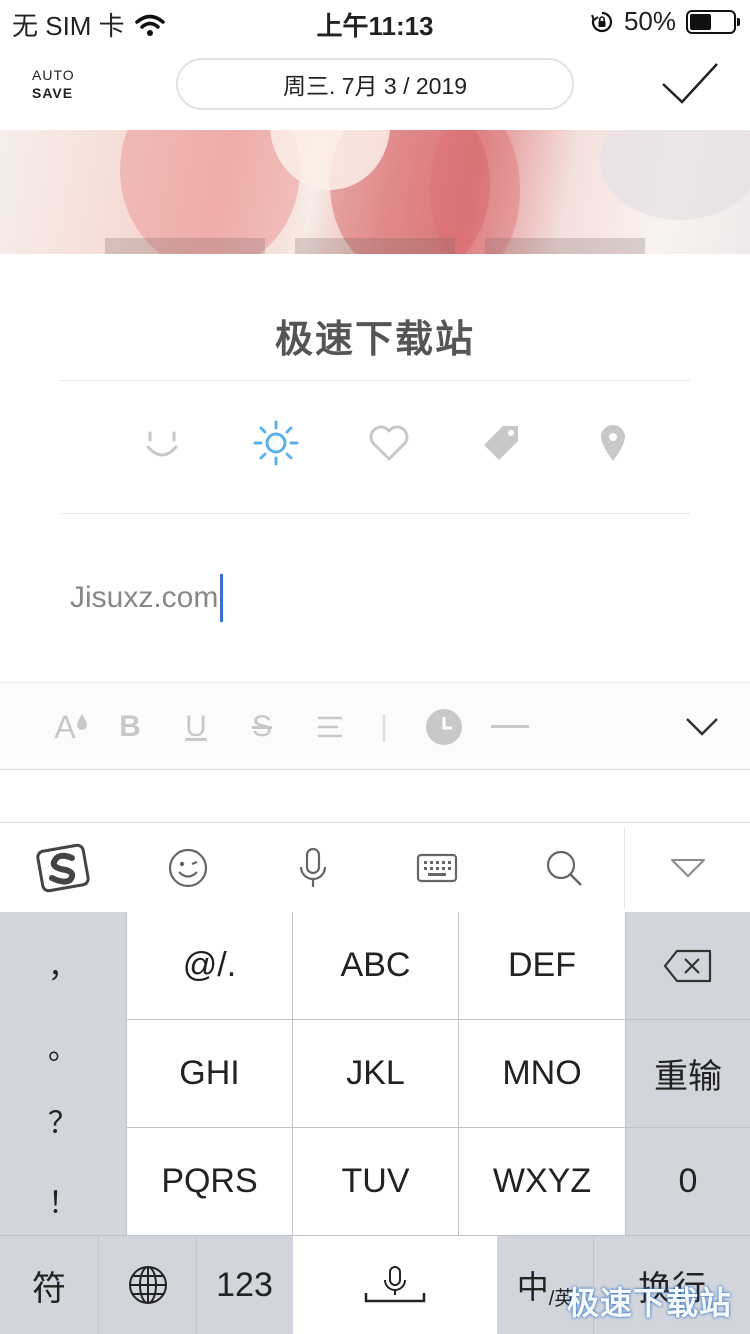 The height and width of the screenshot is (1334, 750). Describe the element at coordinates (501, 443) in the screenshot. I see `tag-button` at that location.